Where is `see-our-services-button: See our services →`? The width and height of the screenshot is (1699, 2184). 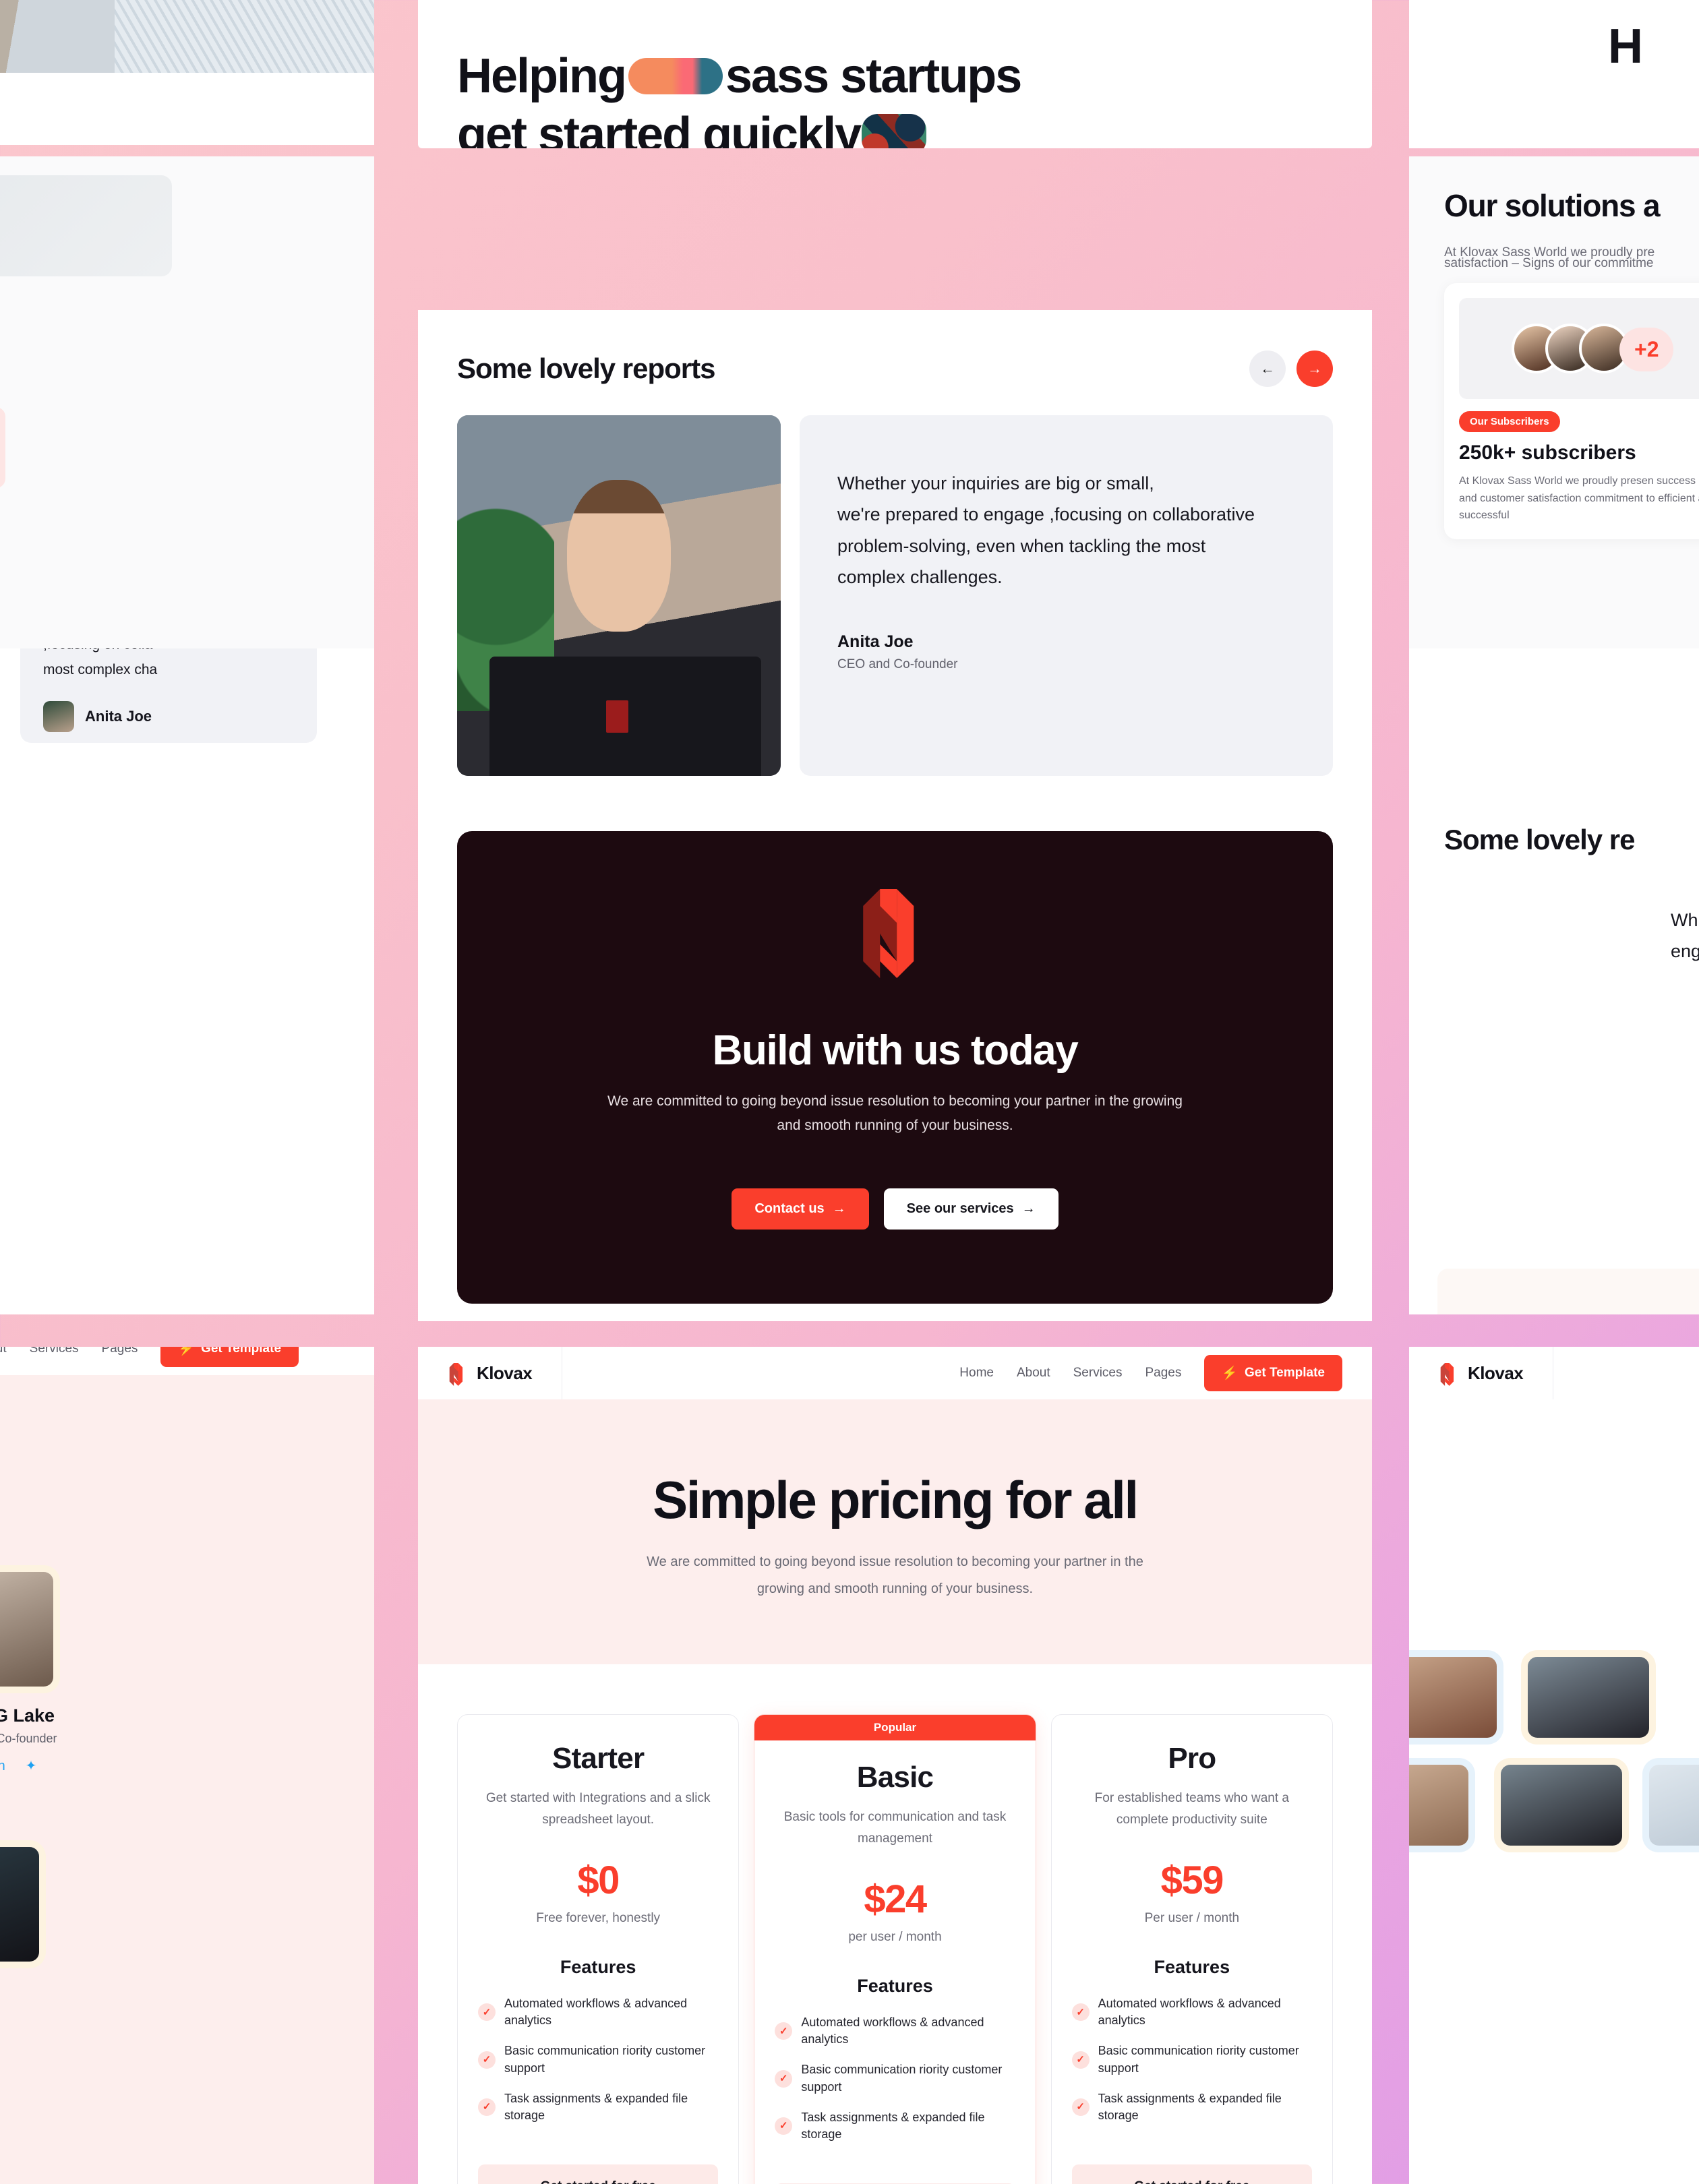 see-our-services-button: See our services → is located at coordinates (971, 1209).